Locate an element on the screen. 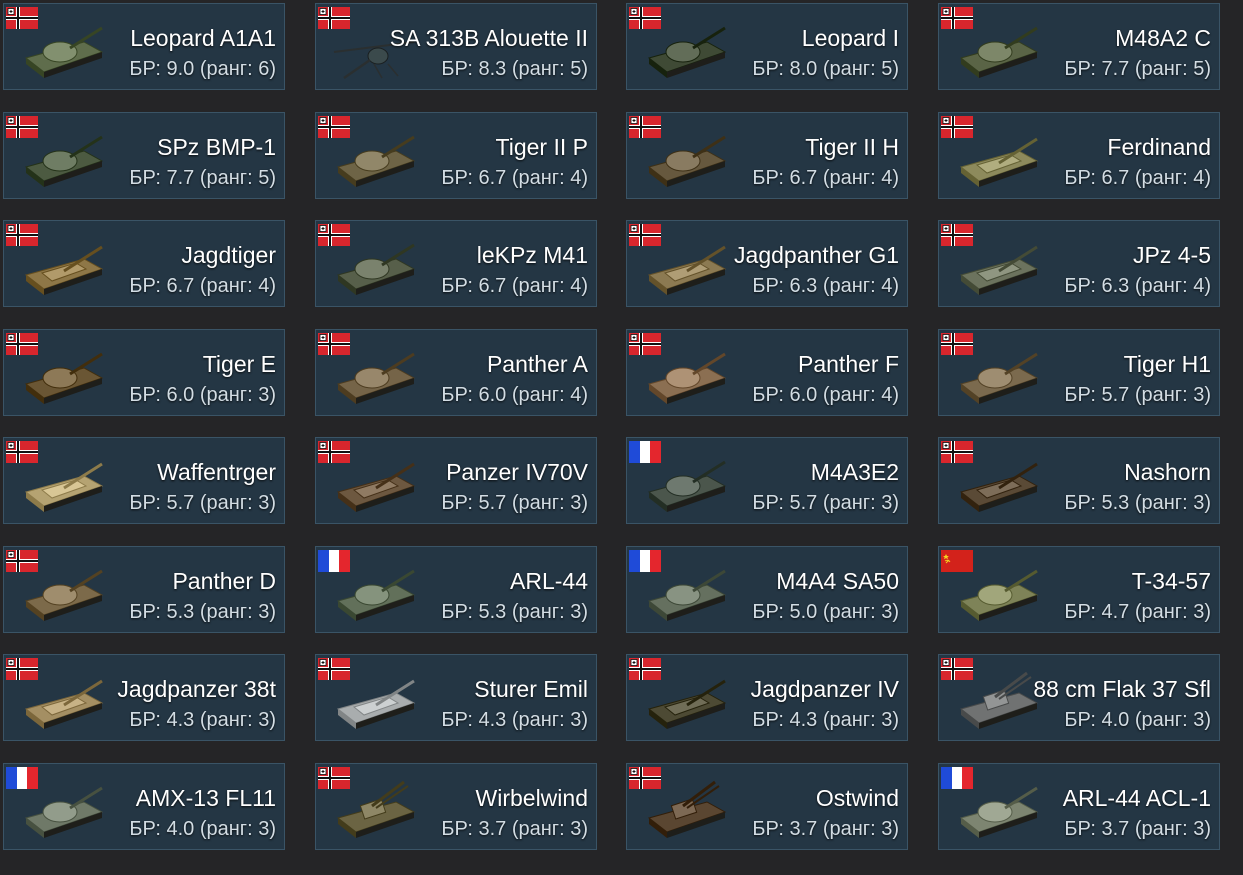 The width and height of the screenshot is (1243, 875). vehicle-name: Panther D is located at coordinates (224, 581).